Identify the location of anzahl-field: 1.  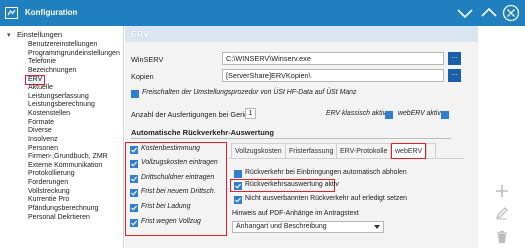
(250, 113).